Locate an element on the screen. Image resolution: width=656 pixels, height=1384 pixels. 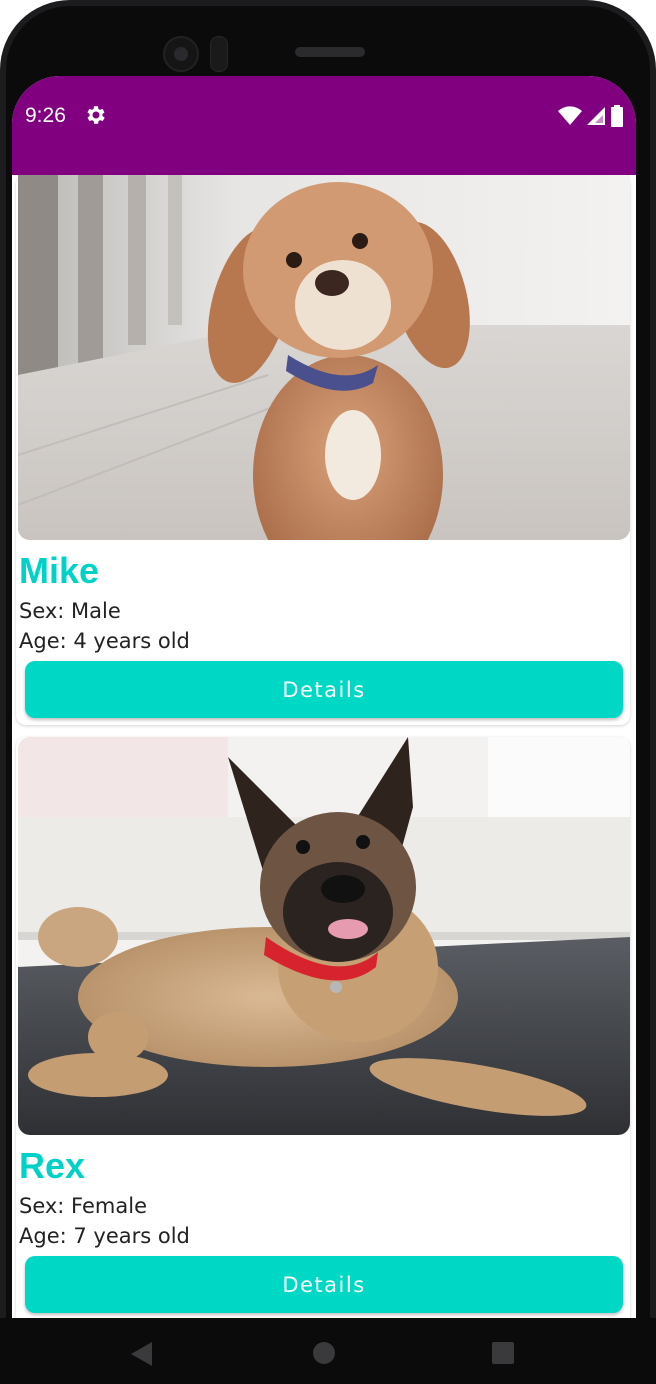
pet-name: Rex is located at coordinates (52, 1165).